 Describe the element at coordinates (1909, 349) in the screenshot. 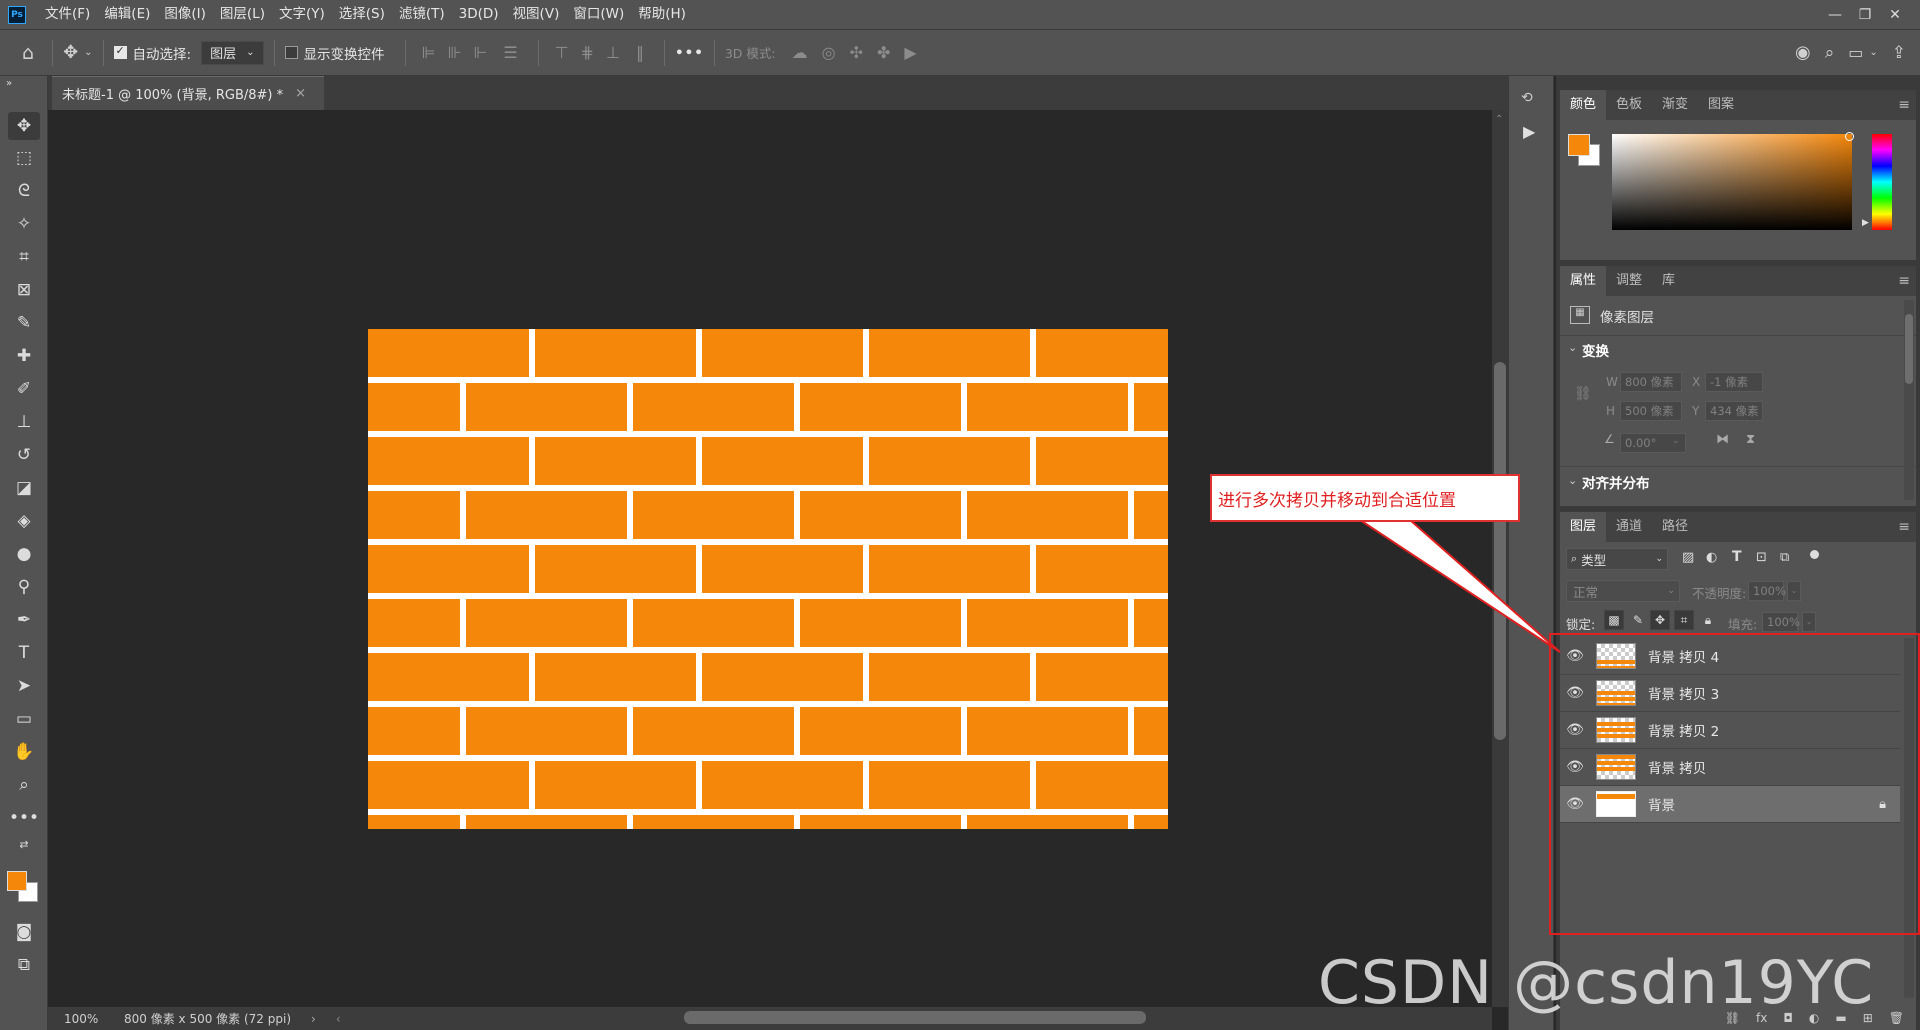

I see `properties-scroll-thumb` at that location.